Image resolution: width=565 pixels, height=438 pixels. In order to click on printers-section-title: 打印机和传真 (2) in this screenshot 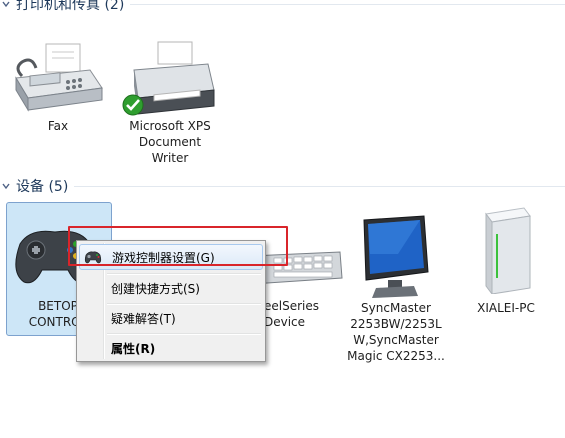, I will do `click(70, 6)`.